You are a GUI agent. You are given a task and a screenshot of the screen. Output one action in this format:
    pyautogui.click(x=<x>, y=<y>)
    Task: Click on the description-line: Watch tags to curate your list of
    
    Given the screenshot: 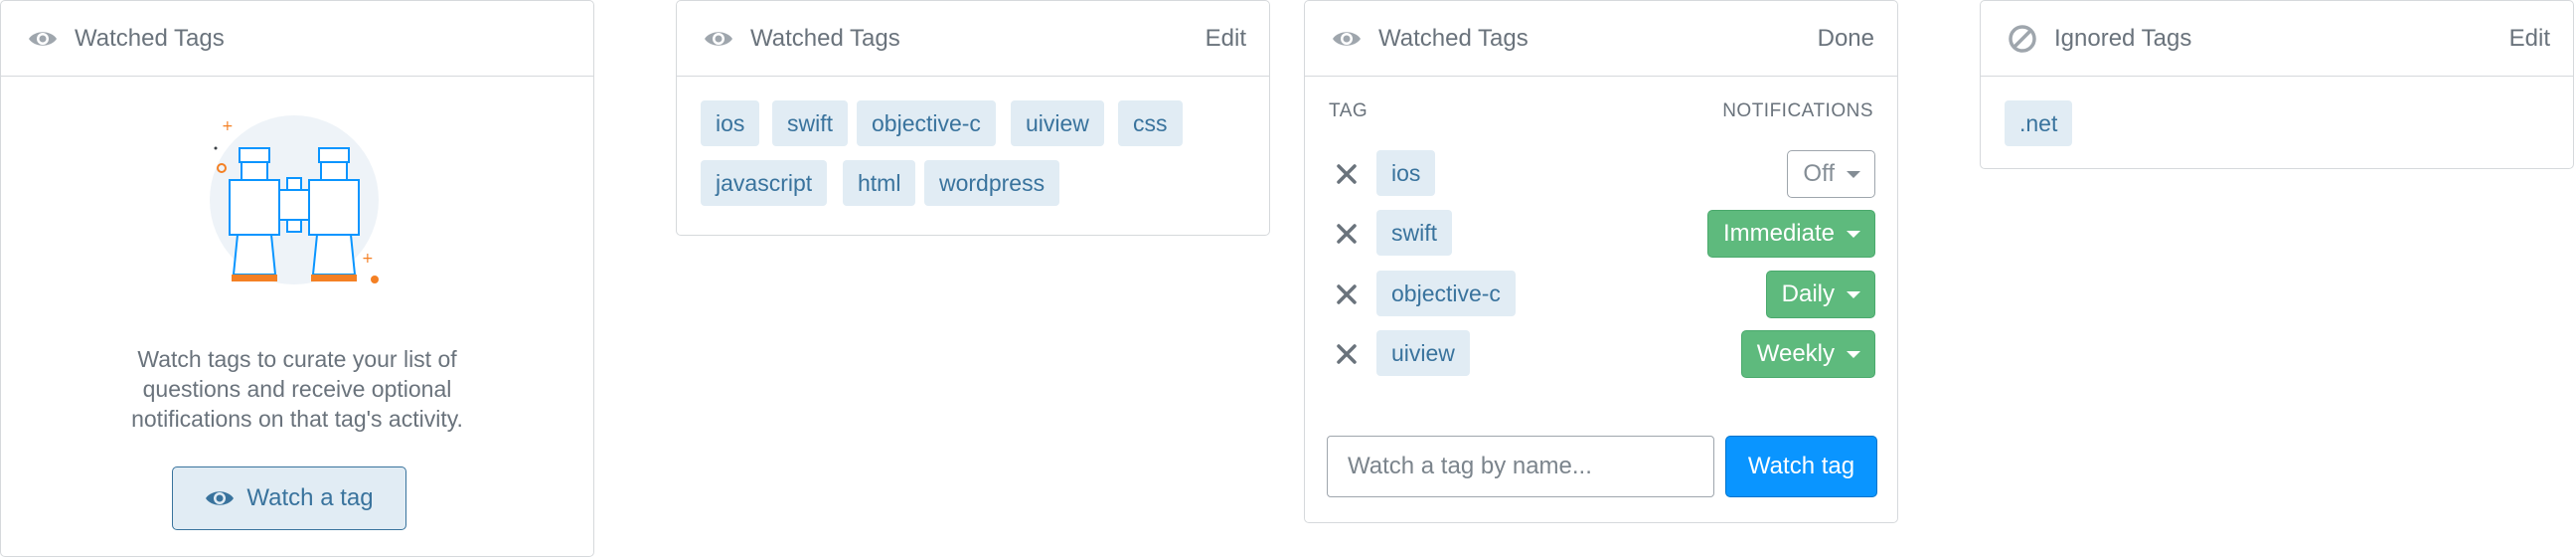 What is the action you would take?
    pyautogui.click(x=297, y=359)
    